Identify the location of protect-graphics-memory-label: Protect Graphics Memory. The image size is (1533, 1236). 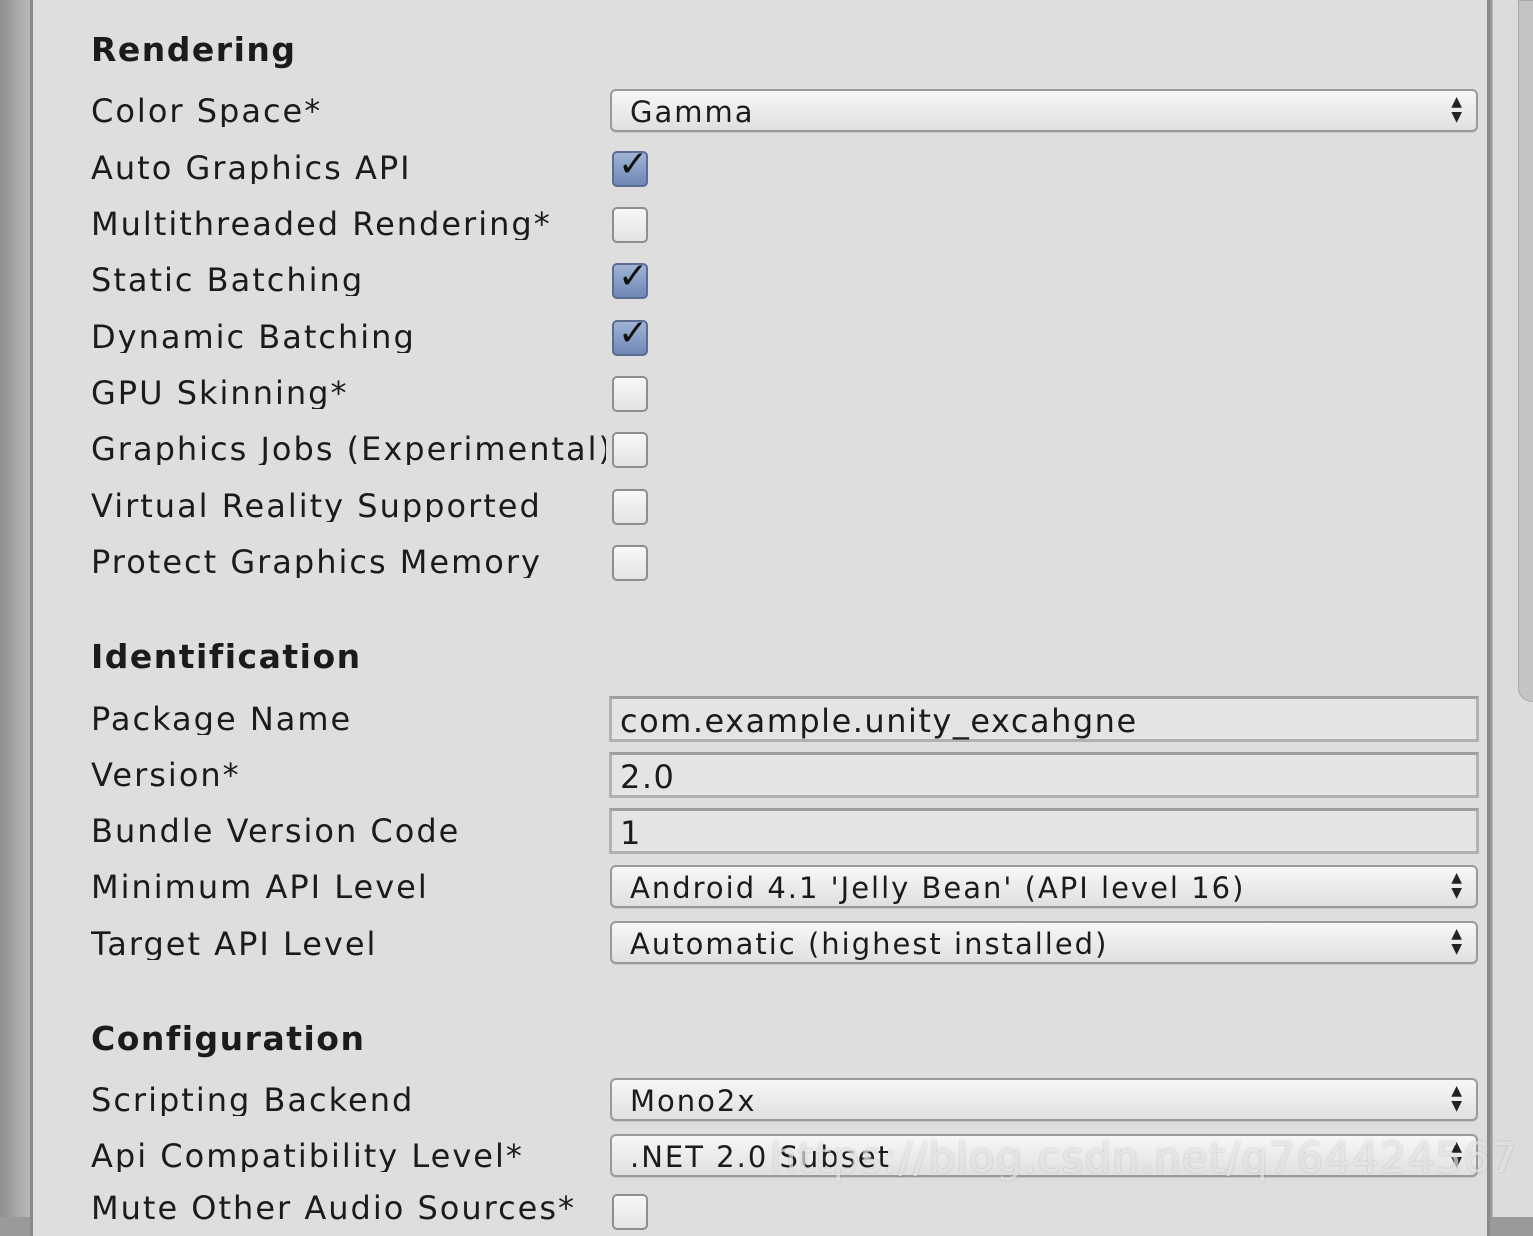
(316, 562).